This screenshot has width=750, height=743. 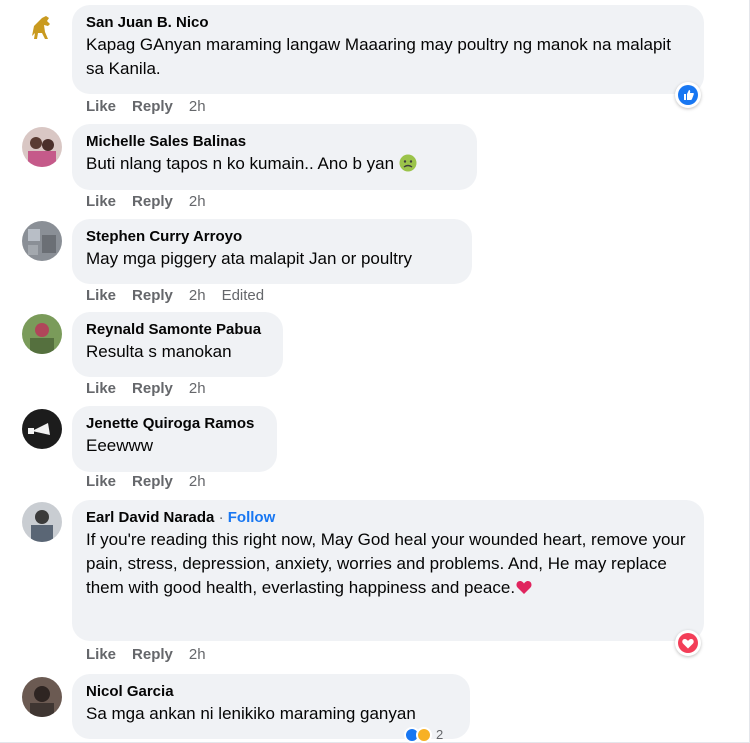 What do you see at coordinates (240, 163) in the screenshot?
I see `comment-text: Buti nlang tapos n ko kumain.. Ano b yan` at bounding box center [240, 163].